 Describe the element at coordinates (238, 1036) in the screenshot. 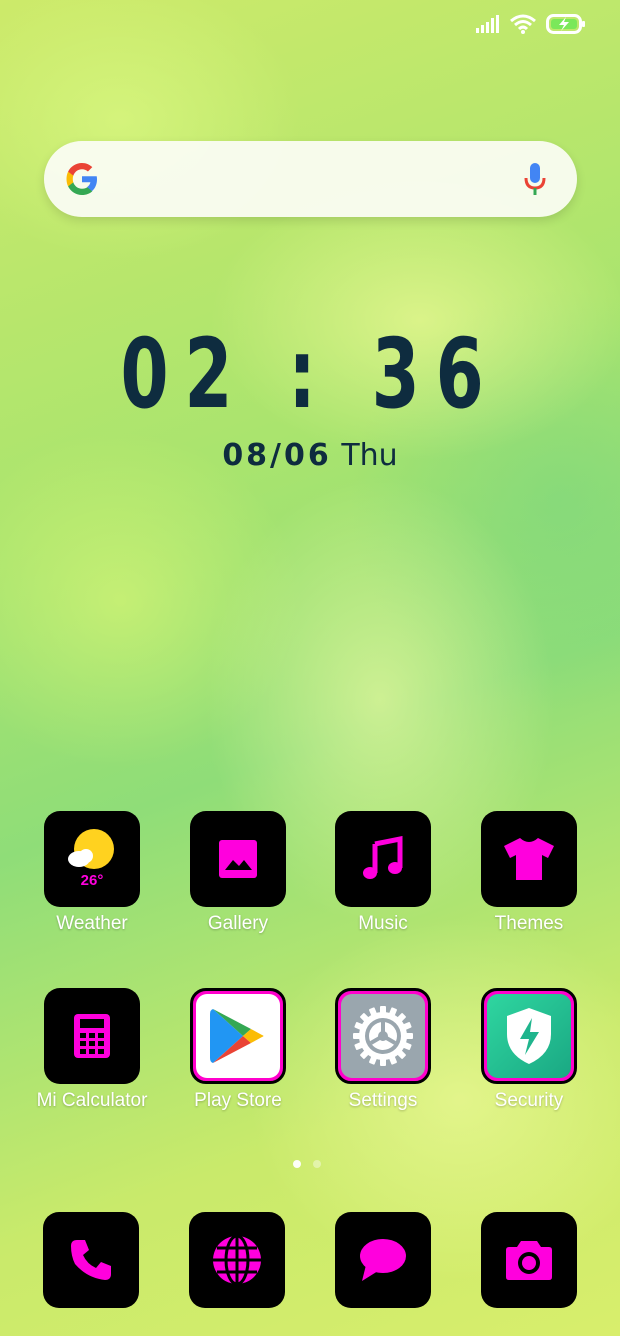

I see `play-store-icon` at that location.